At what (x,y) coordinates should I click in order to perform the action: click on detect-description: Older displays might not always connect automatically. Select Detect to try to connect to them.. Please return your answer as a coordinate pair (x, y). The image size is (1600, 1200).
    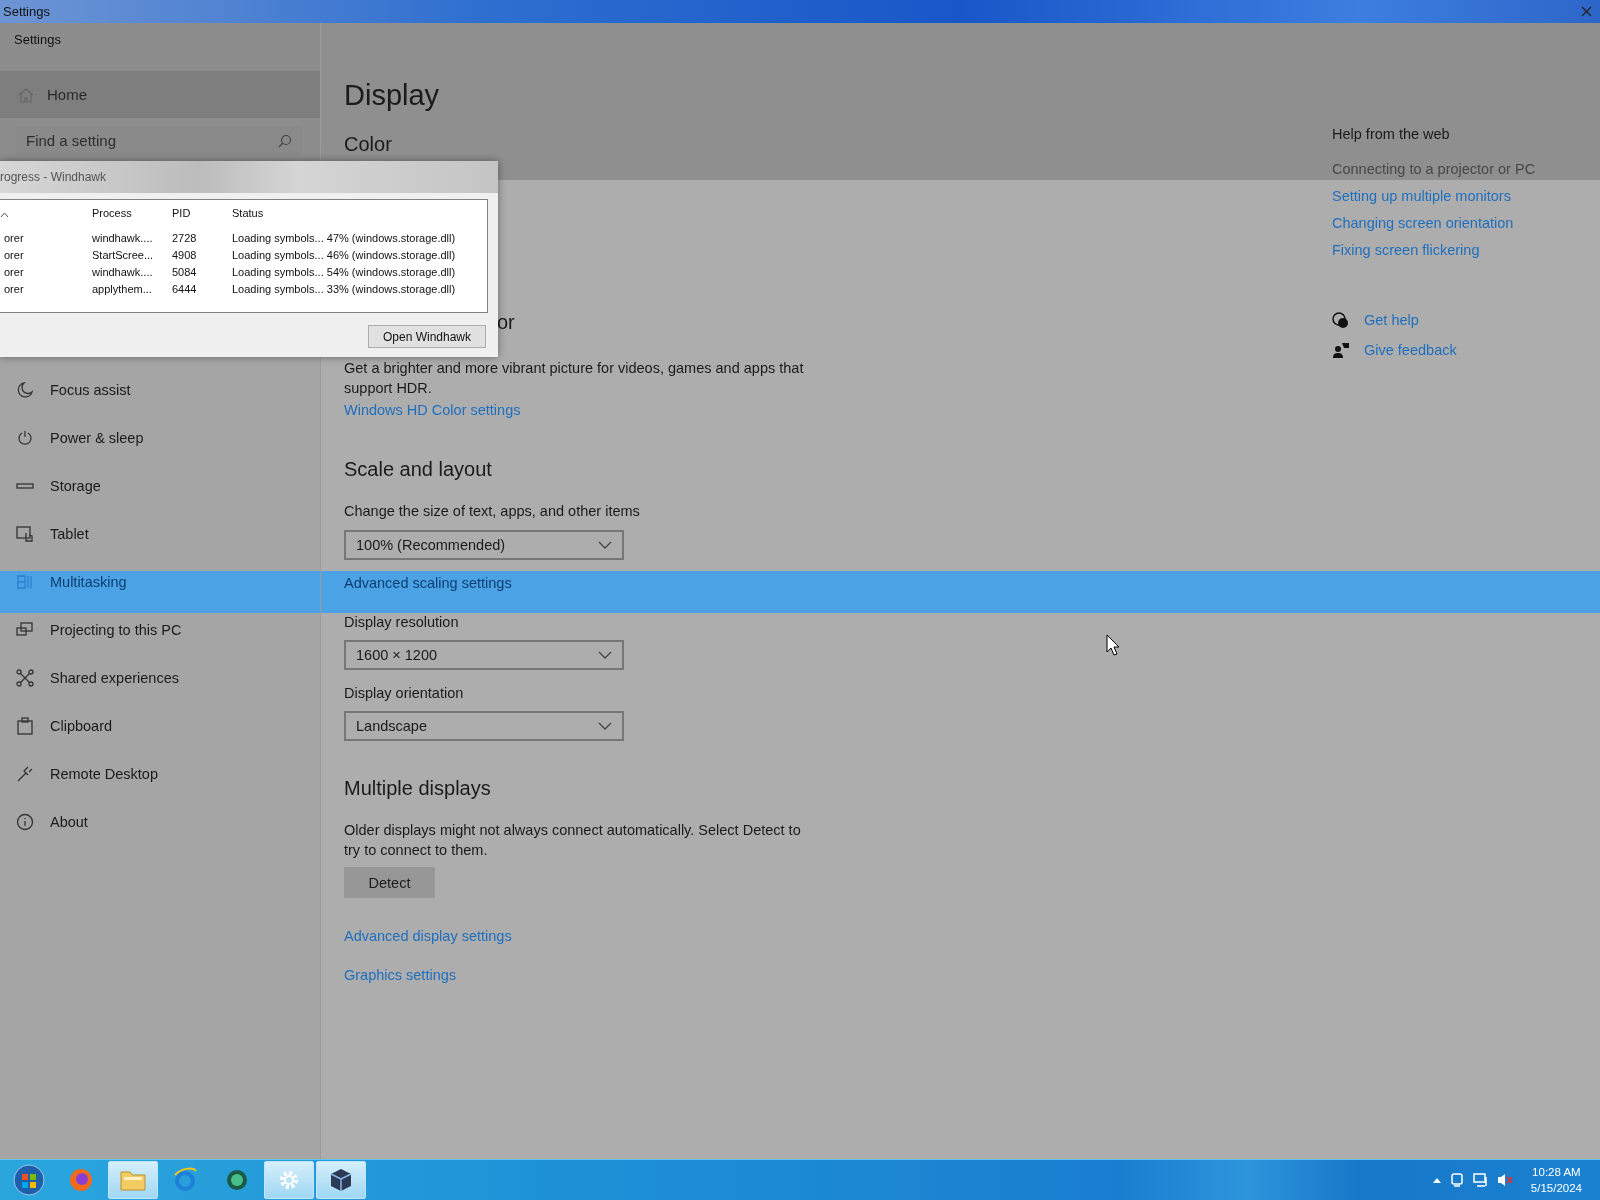
    Looking at the image, I should click on (573, 840).